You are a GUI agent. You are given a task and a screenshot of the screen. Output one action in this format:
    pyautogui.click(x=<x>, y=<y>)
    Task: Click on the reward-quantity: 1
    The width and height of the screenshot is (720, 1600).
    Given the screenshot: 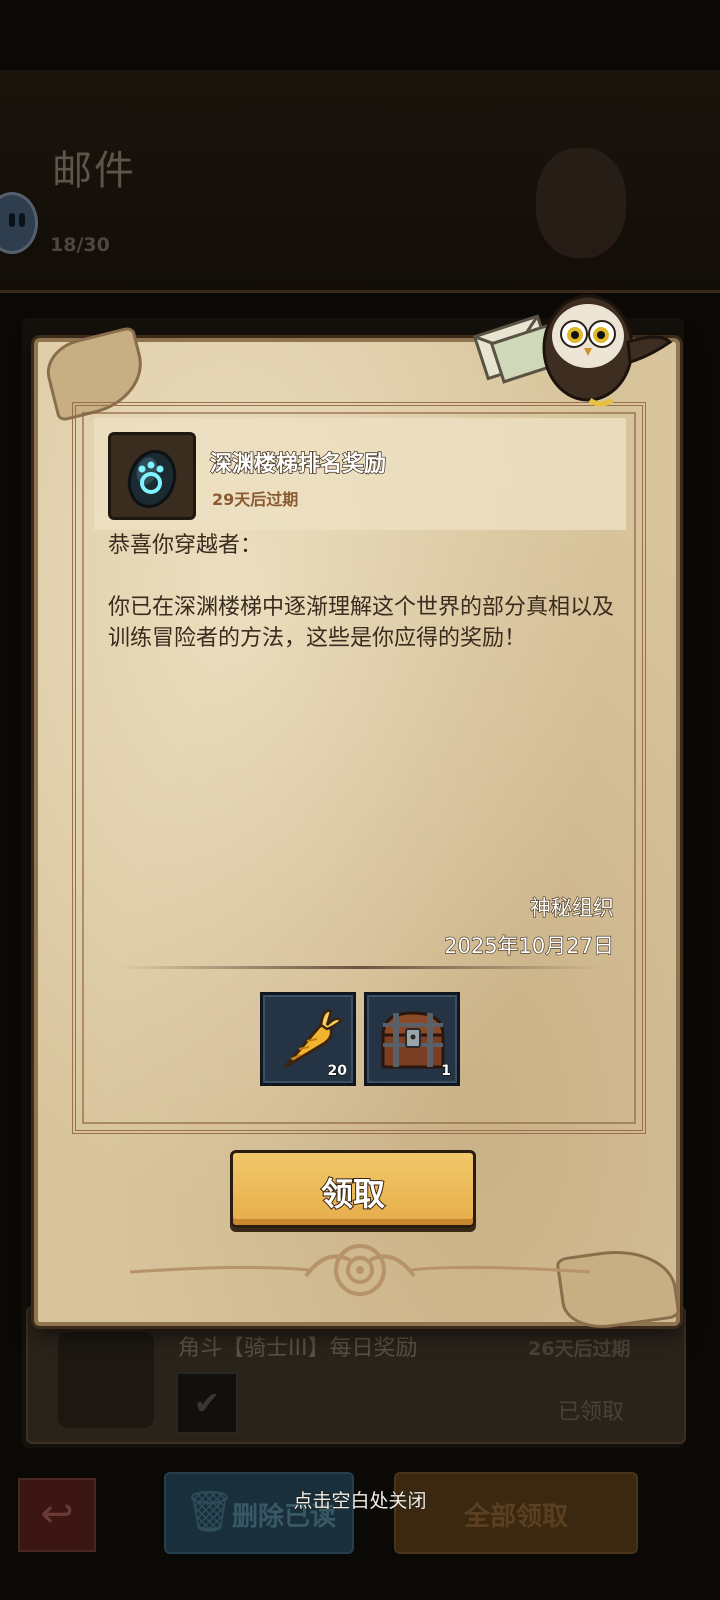 What is the action you would take?
    pyautogui.click(x=446, y=1071)
    